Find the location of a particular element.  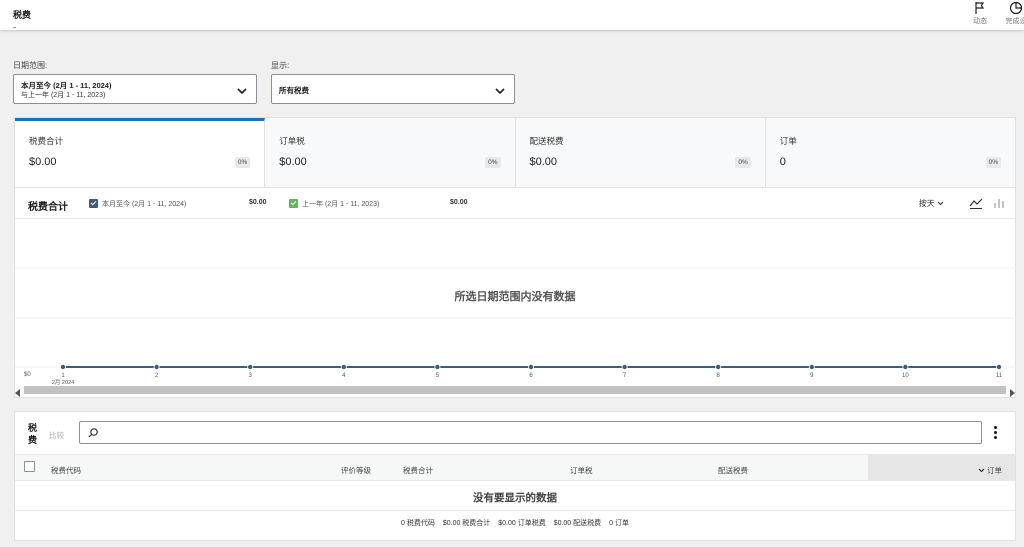

x-tick-label: 2 is located at coordinates (157, 376).